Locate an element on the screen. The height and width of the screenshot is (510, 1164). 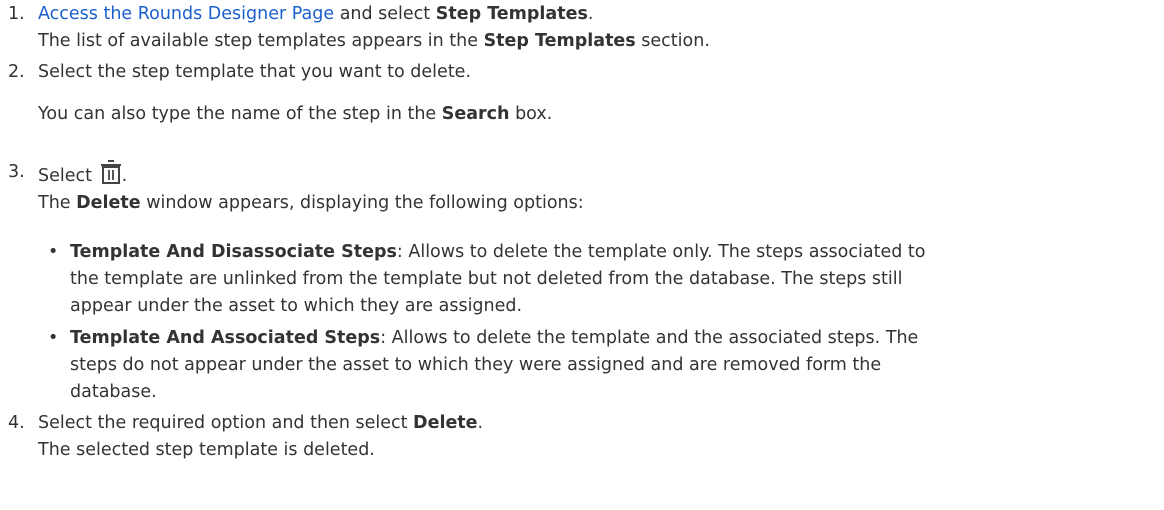
step-number: 2. is located at coordinates (16, 72).